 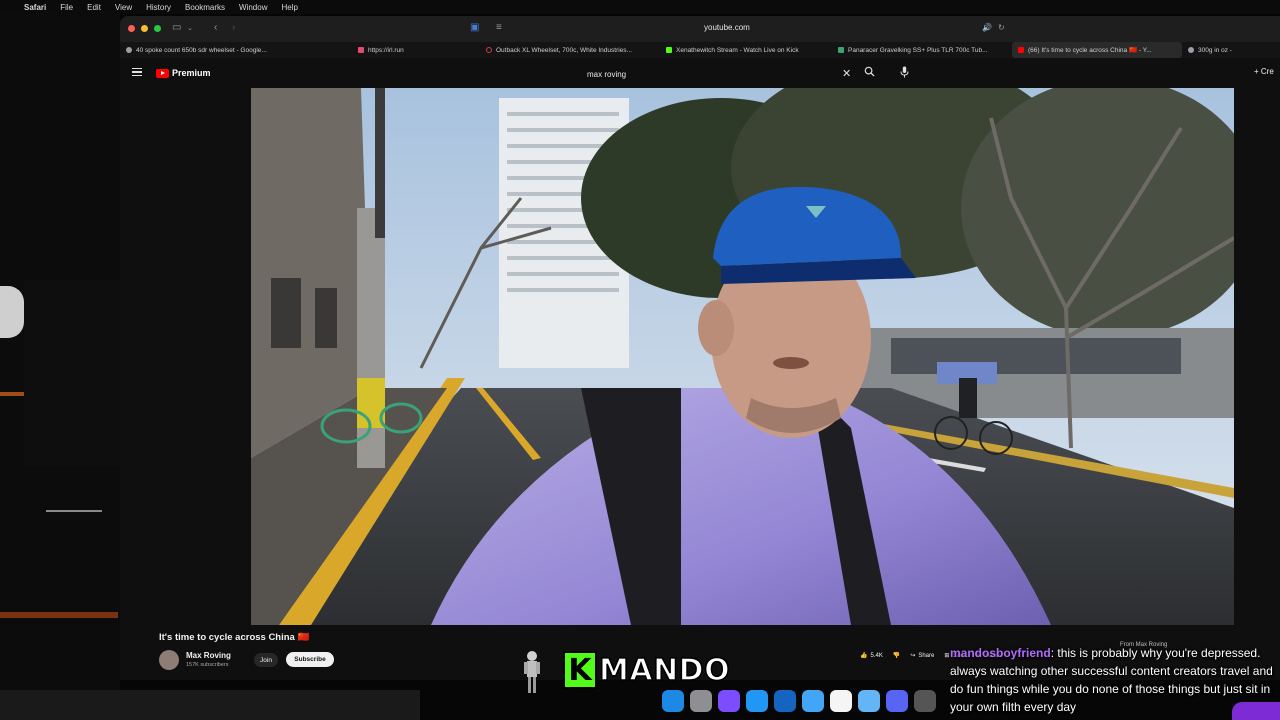 I want to click on finder-icon, so click(x=673, y=701).